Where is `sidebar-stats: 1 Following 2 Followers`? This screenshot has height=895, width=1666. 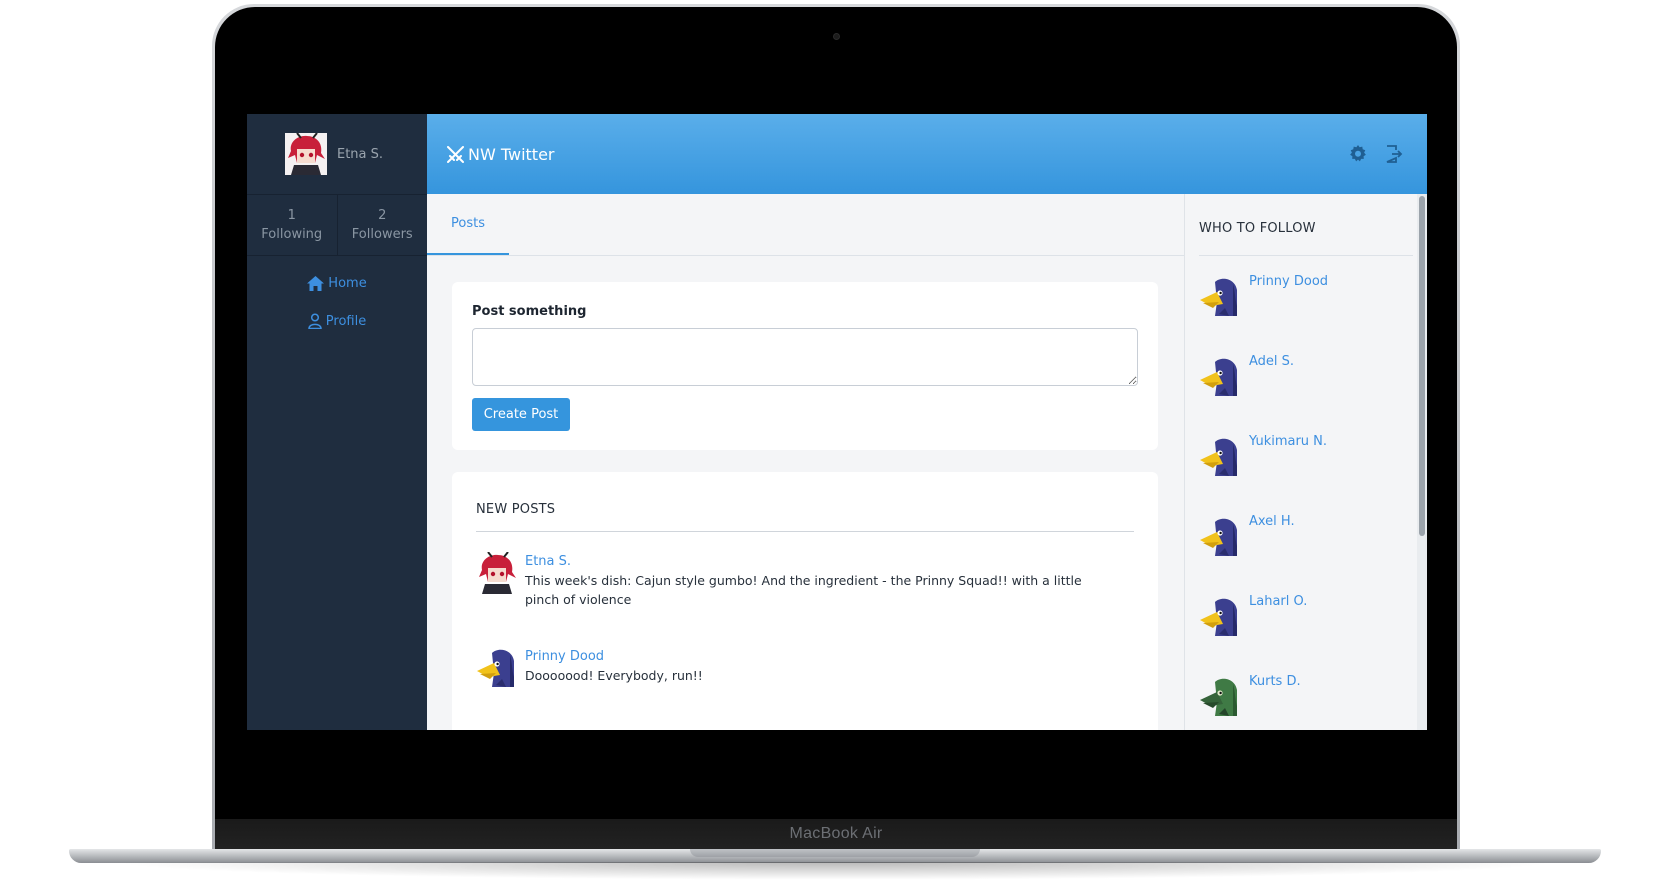 sidebar-stats: 1 Following 2 Followers is located at coordinates (337, 225).